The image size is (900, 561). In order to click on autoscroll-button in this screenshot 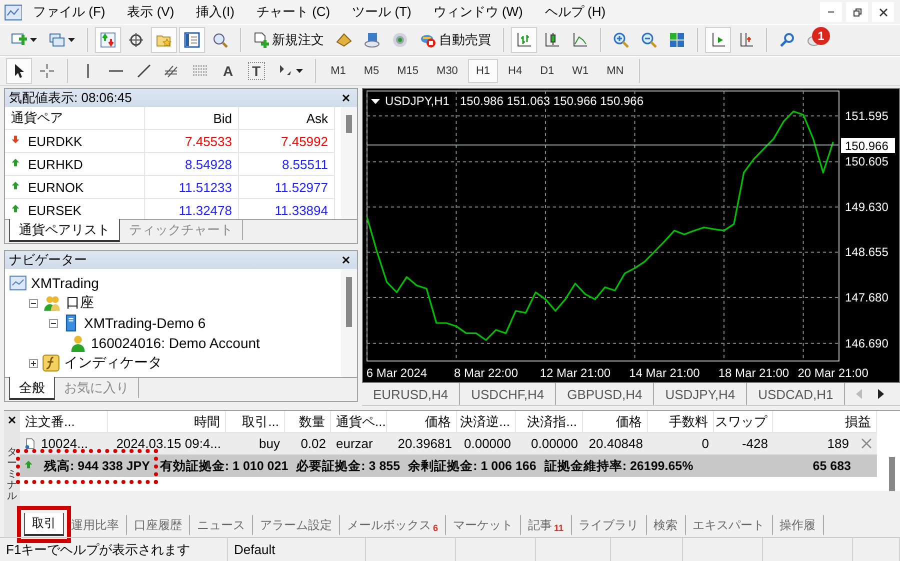, I will do `click(718, 40)`.